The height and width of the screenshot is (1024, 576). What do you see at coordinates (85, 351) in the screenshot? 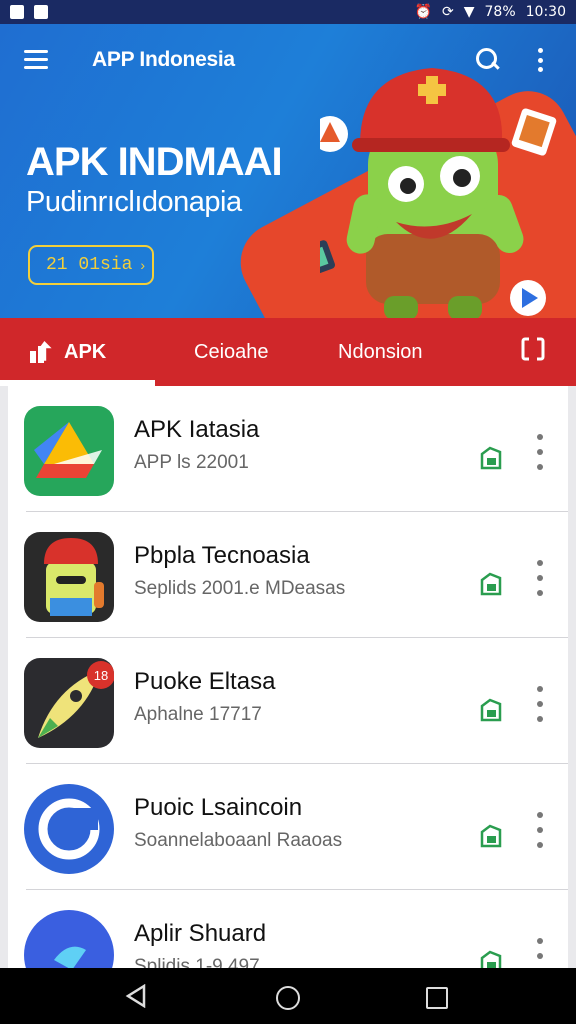
I see `tab-apk-label: APK` at bounding box center [85, 351].